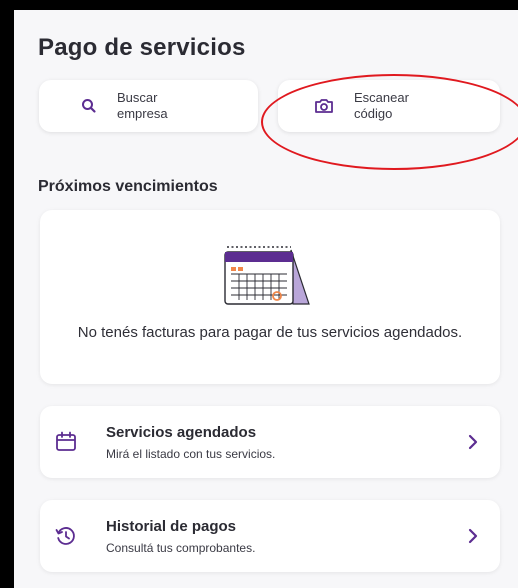  What do you see at coordinates (181, 548) in the screenshot?
I see `payment-history-subtitle: Consultá tus comprobantes.` at bounding box center [181, 548].